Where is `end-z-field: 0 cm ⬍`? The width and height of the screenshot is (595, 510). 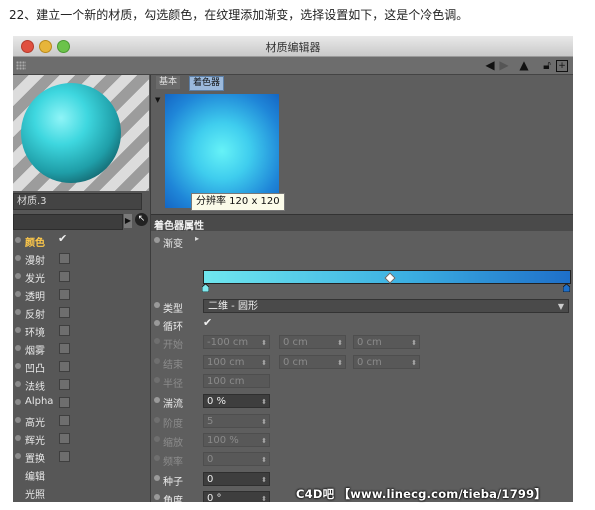 end-z-field: 0 cm ⬍ is located at coordinates (386, 362).